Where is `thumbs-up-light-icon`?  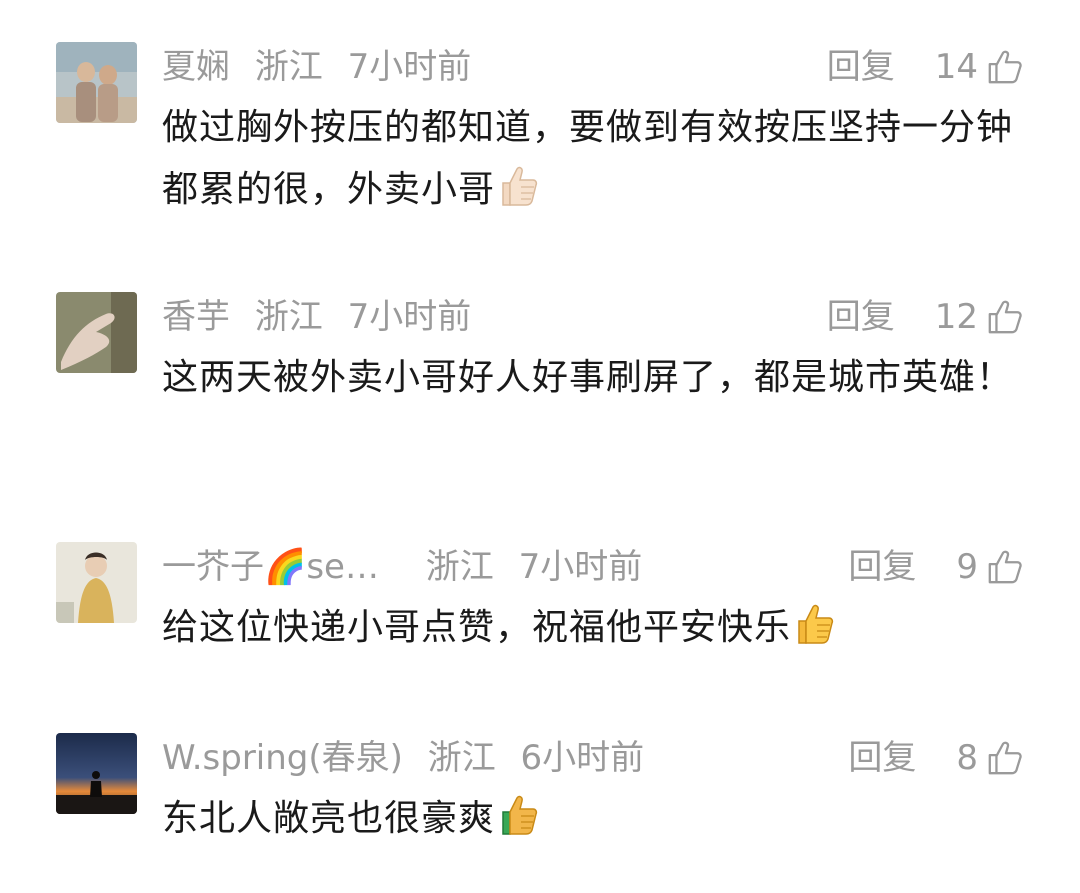
thumbs-up-light-icon is located at coordinates (520, 186).